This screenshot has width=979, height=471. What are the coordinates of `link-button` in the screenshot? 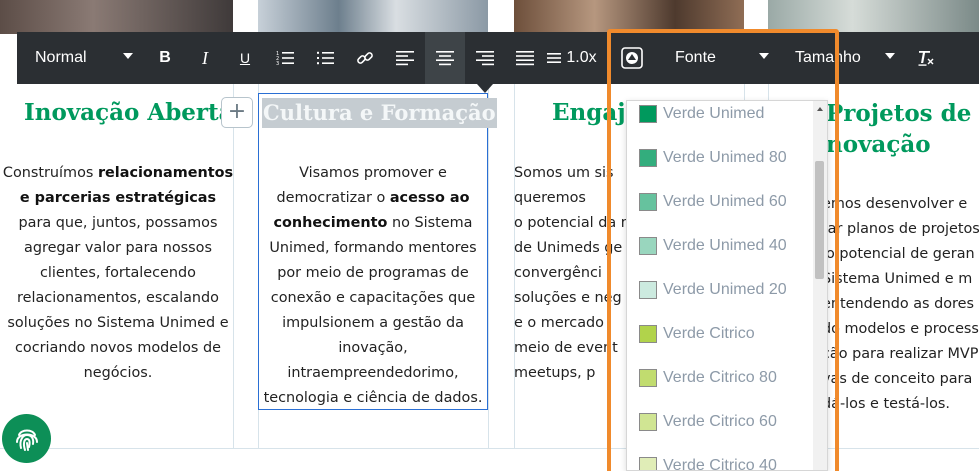 It's located at (365, 58).